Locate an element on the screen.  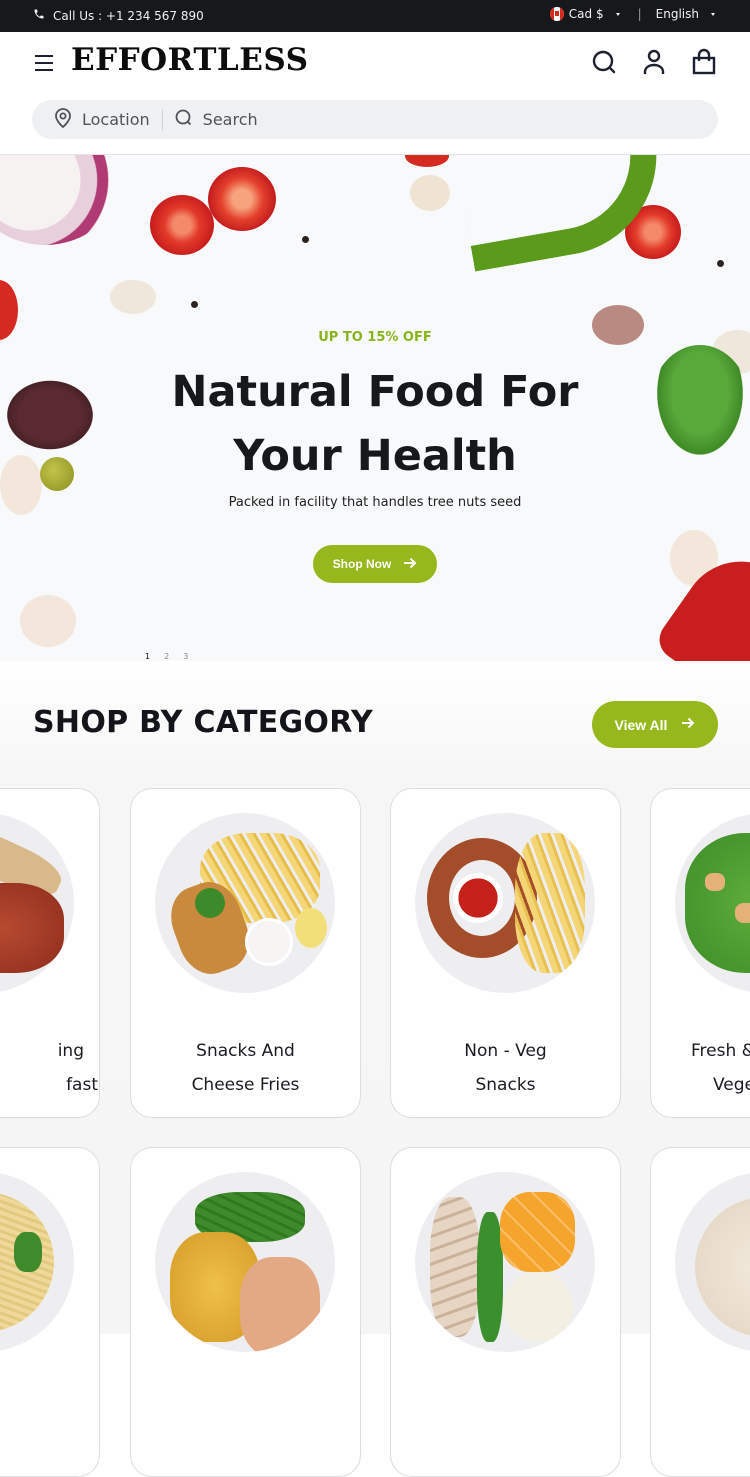
category-label: Non - Veg Snacks is located at coordinates (505, 1068).